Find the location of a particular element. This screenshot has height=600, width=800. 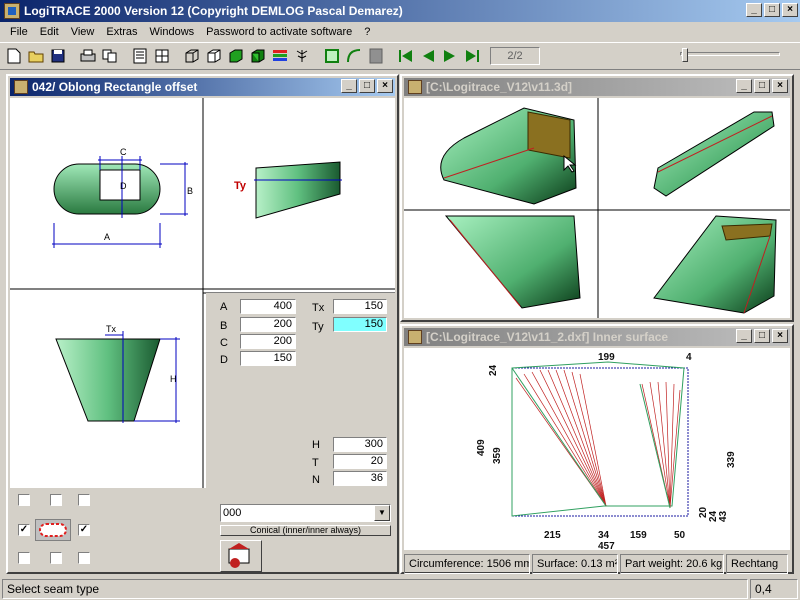

first-page-icon is located at coordinates (406, 56).